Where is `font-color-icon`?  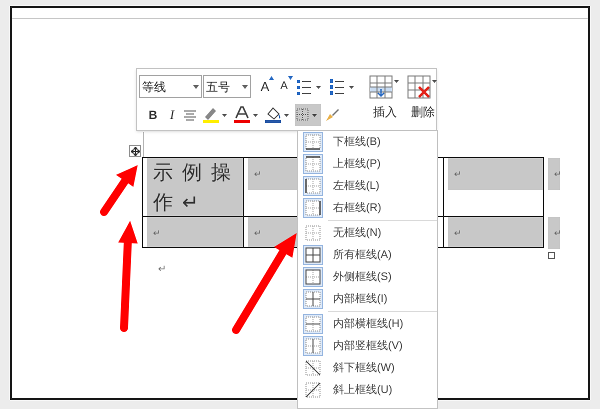 font-color-icon is located at coordinates (247, 115).